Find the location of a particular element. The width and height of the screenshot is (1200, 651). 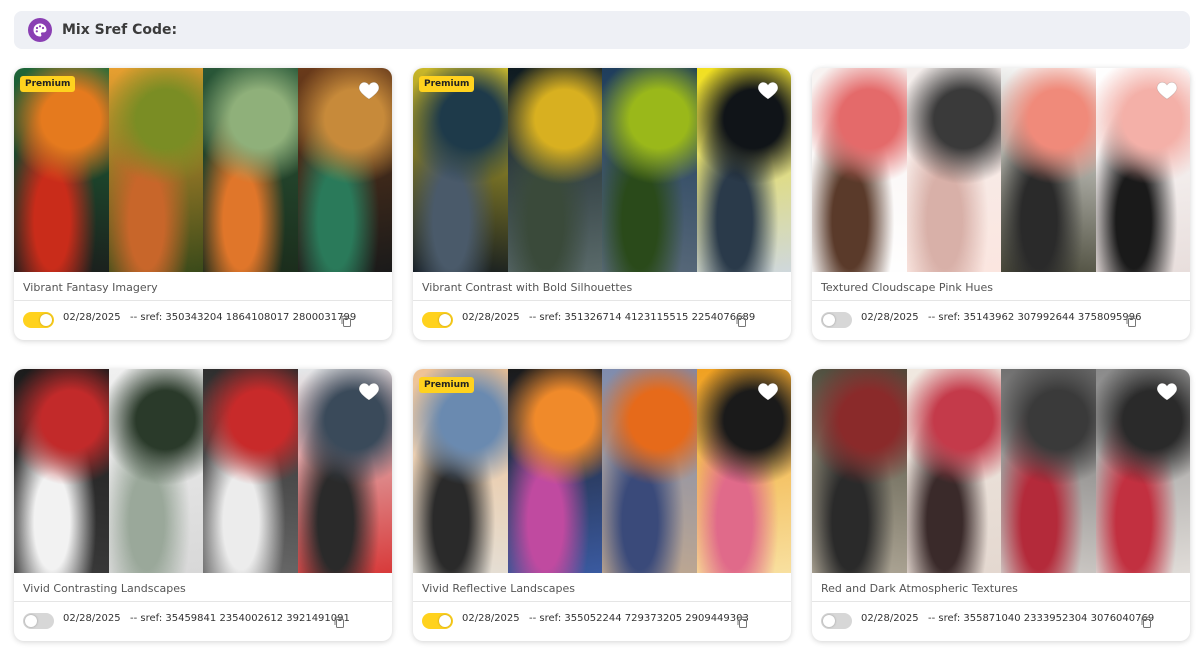

palette-icon is located at coordinates (40, 30).